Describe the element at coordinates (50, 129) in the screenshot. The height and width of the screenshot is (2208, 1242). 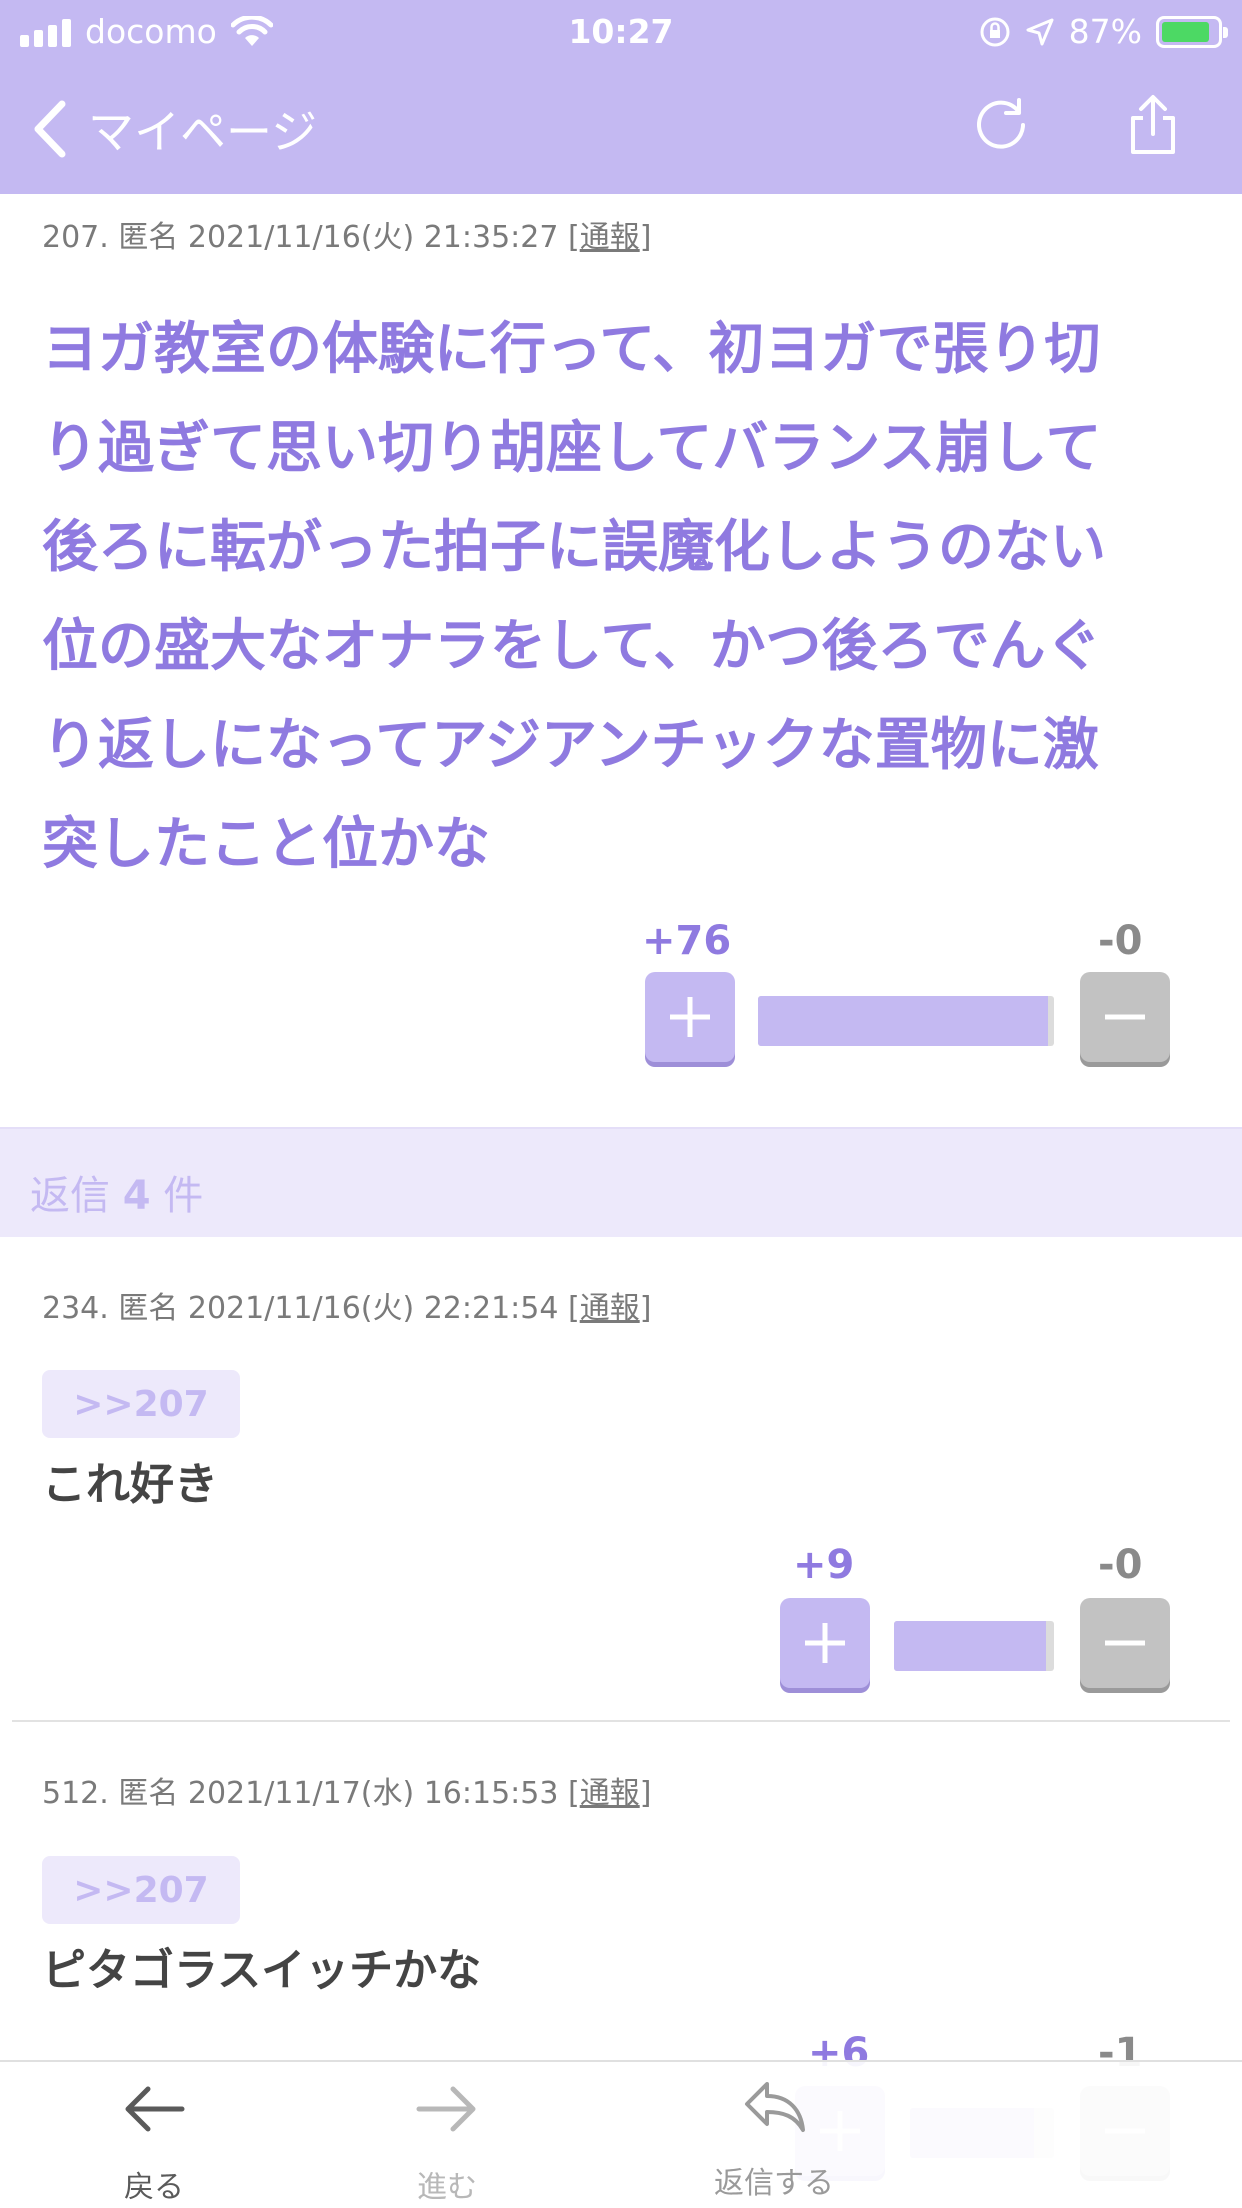
I see `chevron-left-icon` at that location.